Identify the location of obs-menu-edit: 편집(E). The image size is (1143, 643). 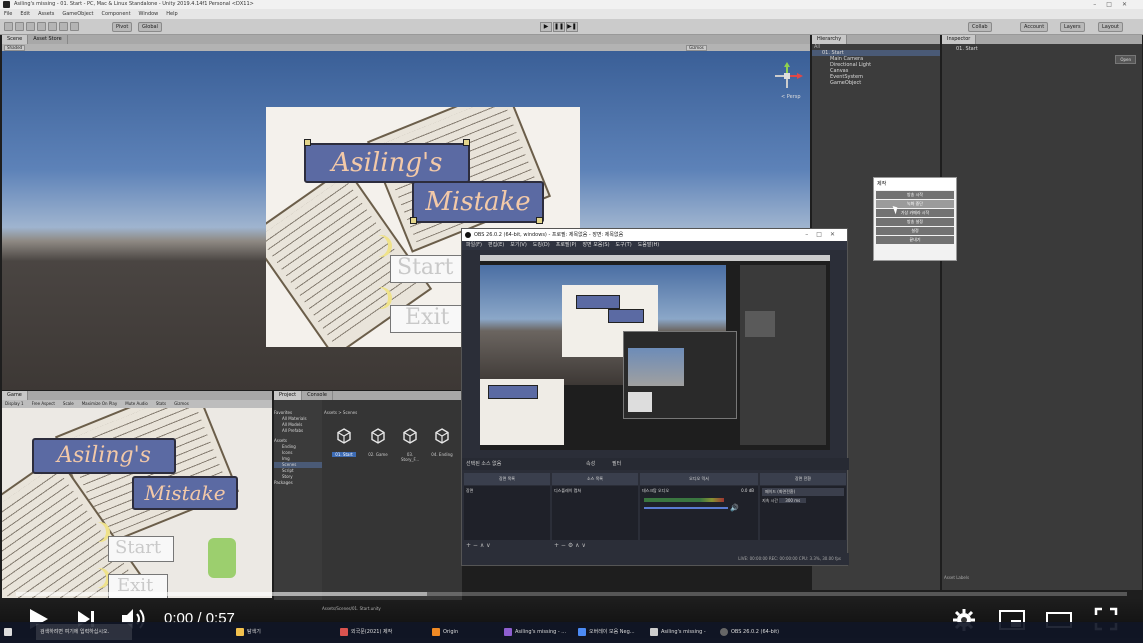
(496, 245).